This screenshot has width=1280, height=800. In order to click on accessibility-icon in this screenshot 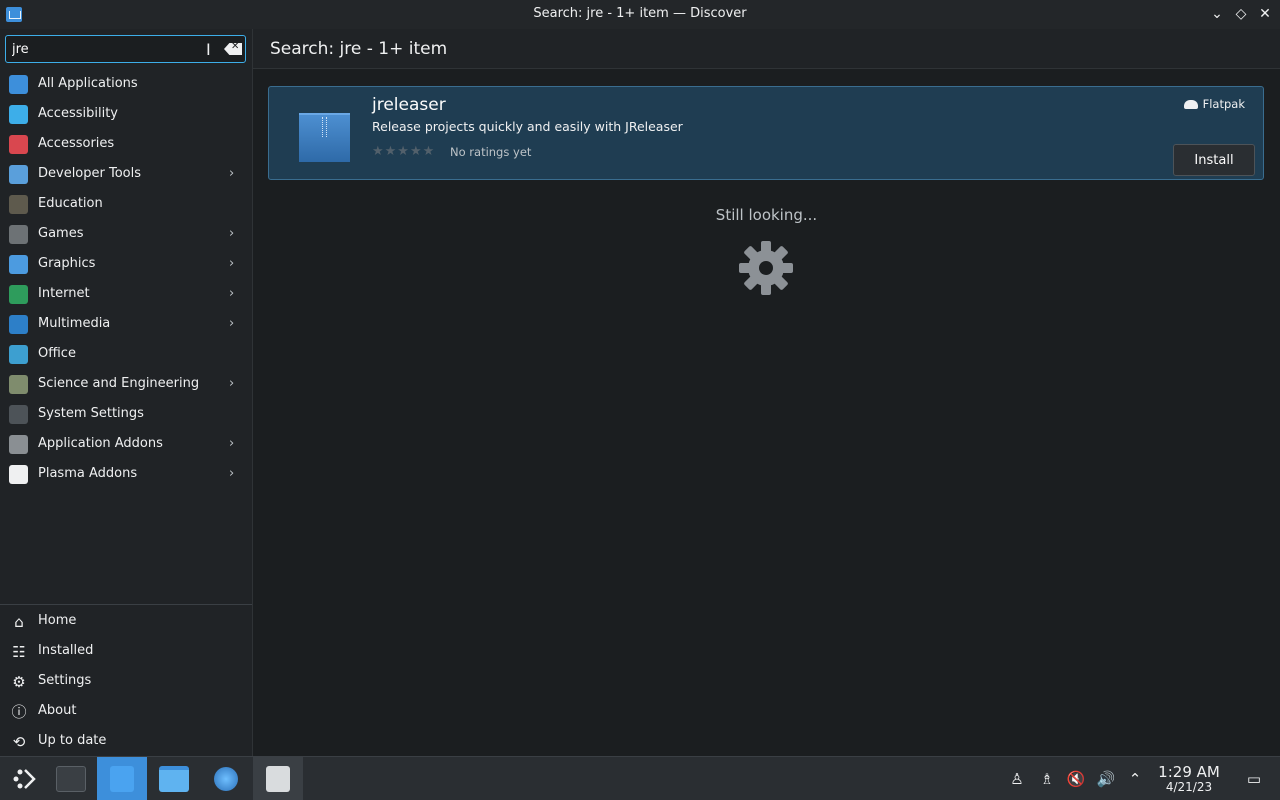, I will do `click(18, 114)`.